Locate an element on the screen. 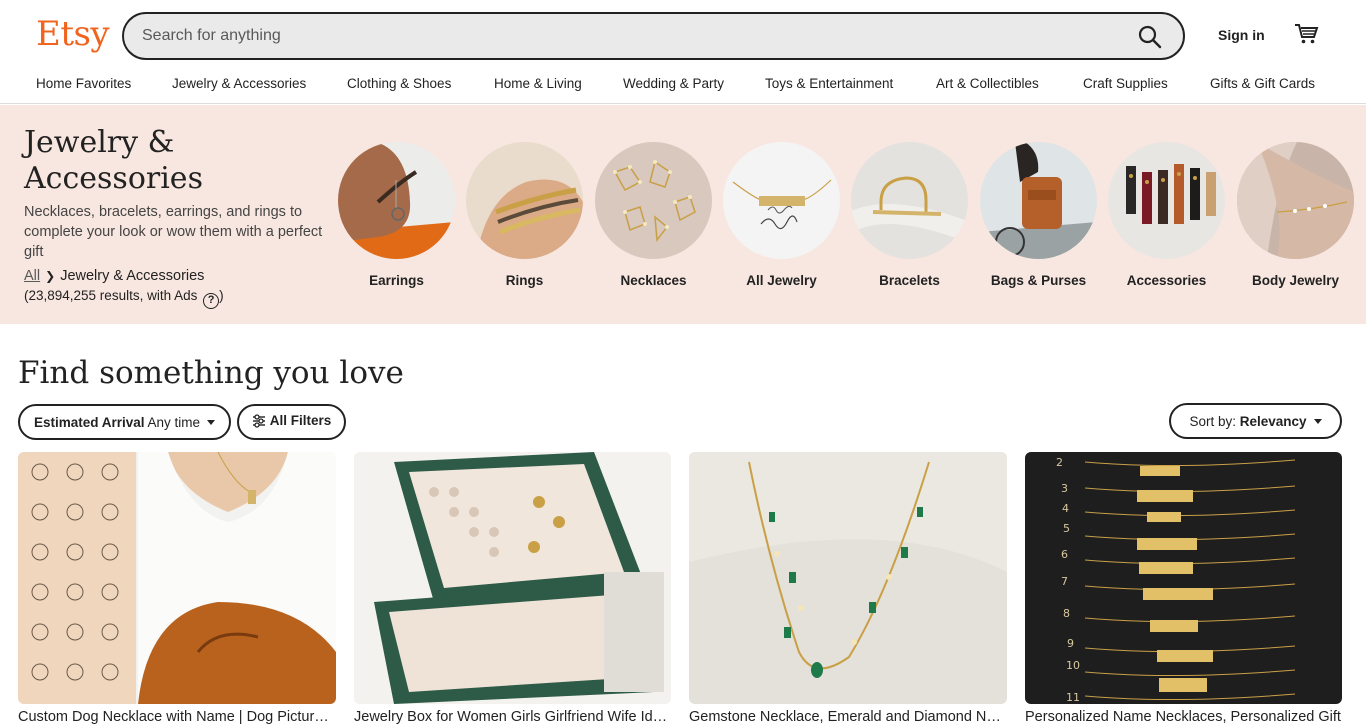  all-filters-button: All Filters is located at coordinates (291, 422).